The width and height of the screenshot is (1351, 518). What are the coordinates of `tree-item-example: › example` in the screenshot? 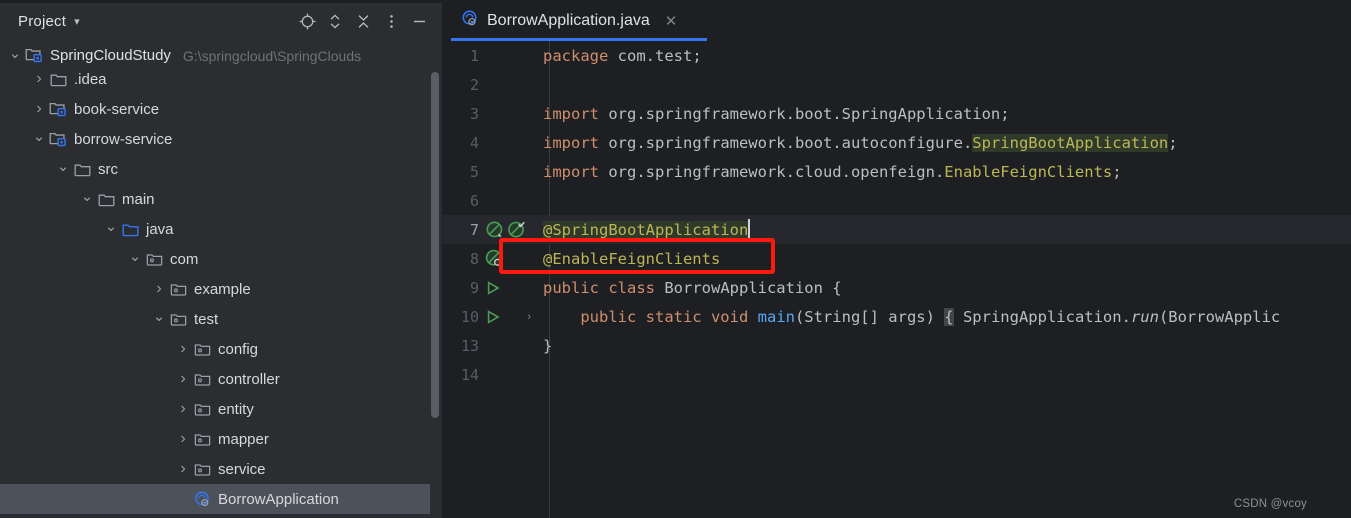 It's located at (221, 289).